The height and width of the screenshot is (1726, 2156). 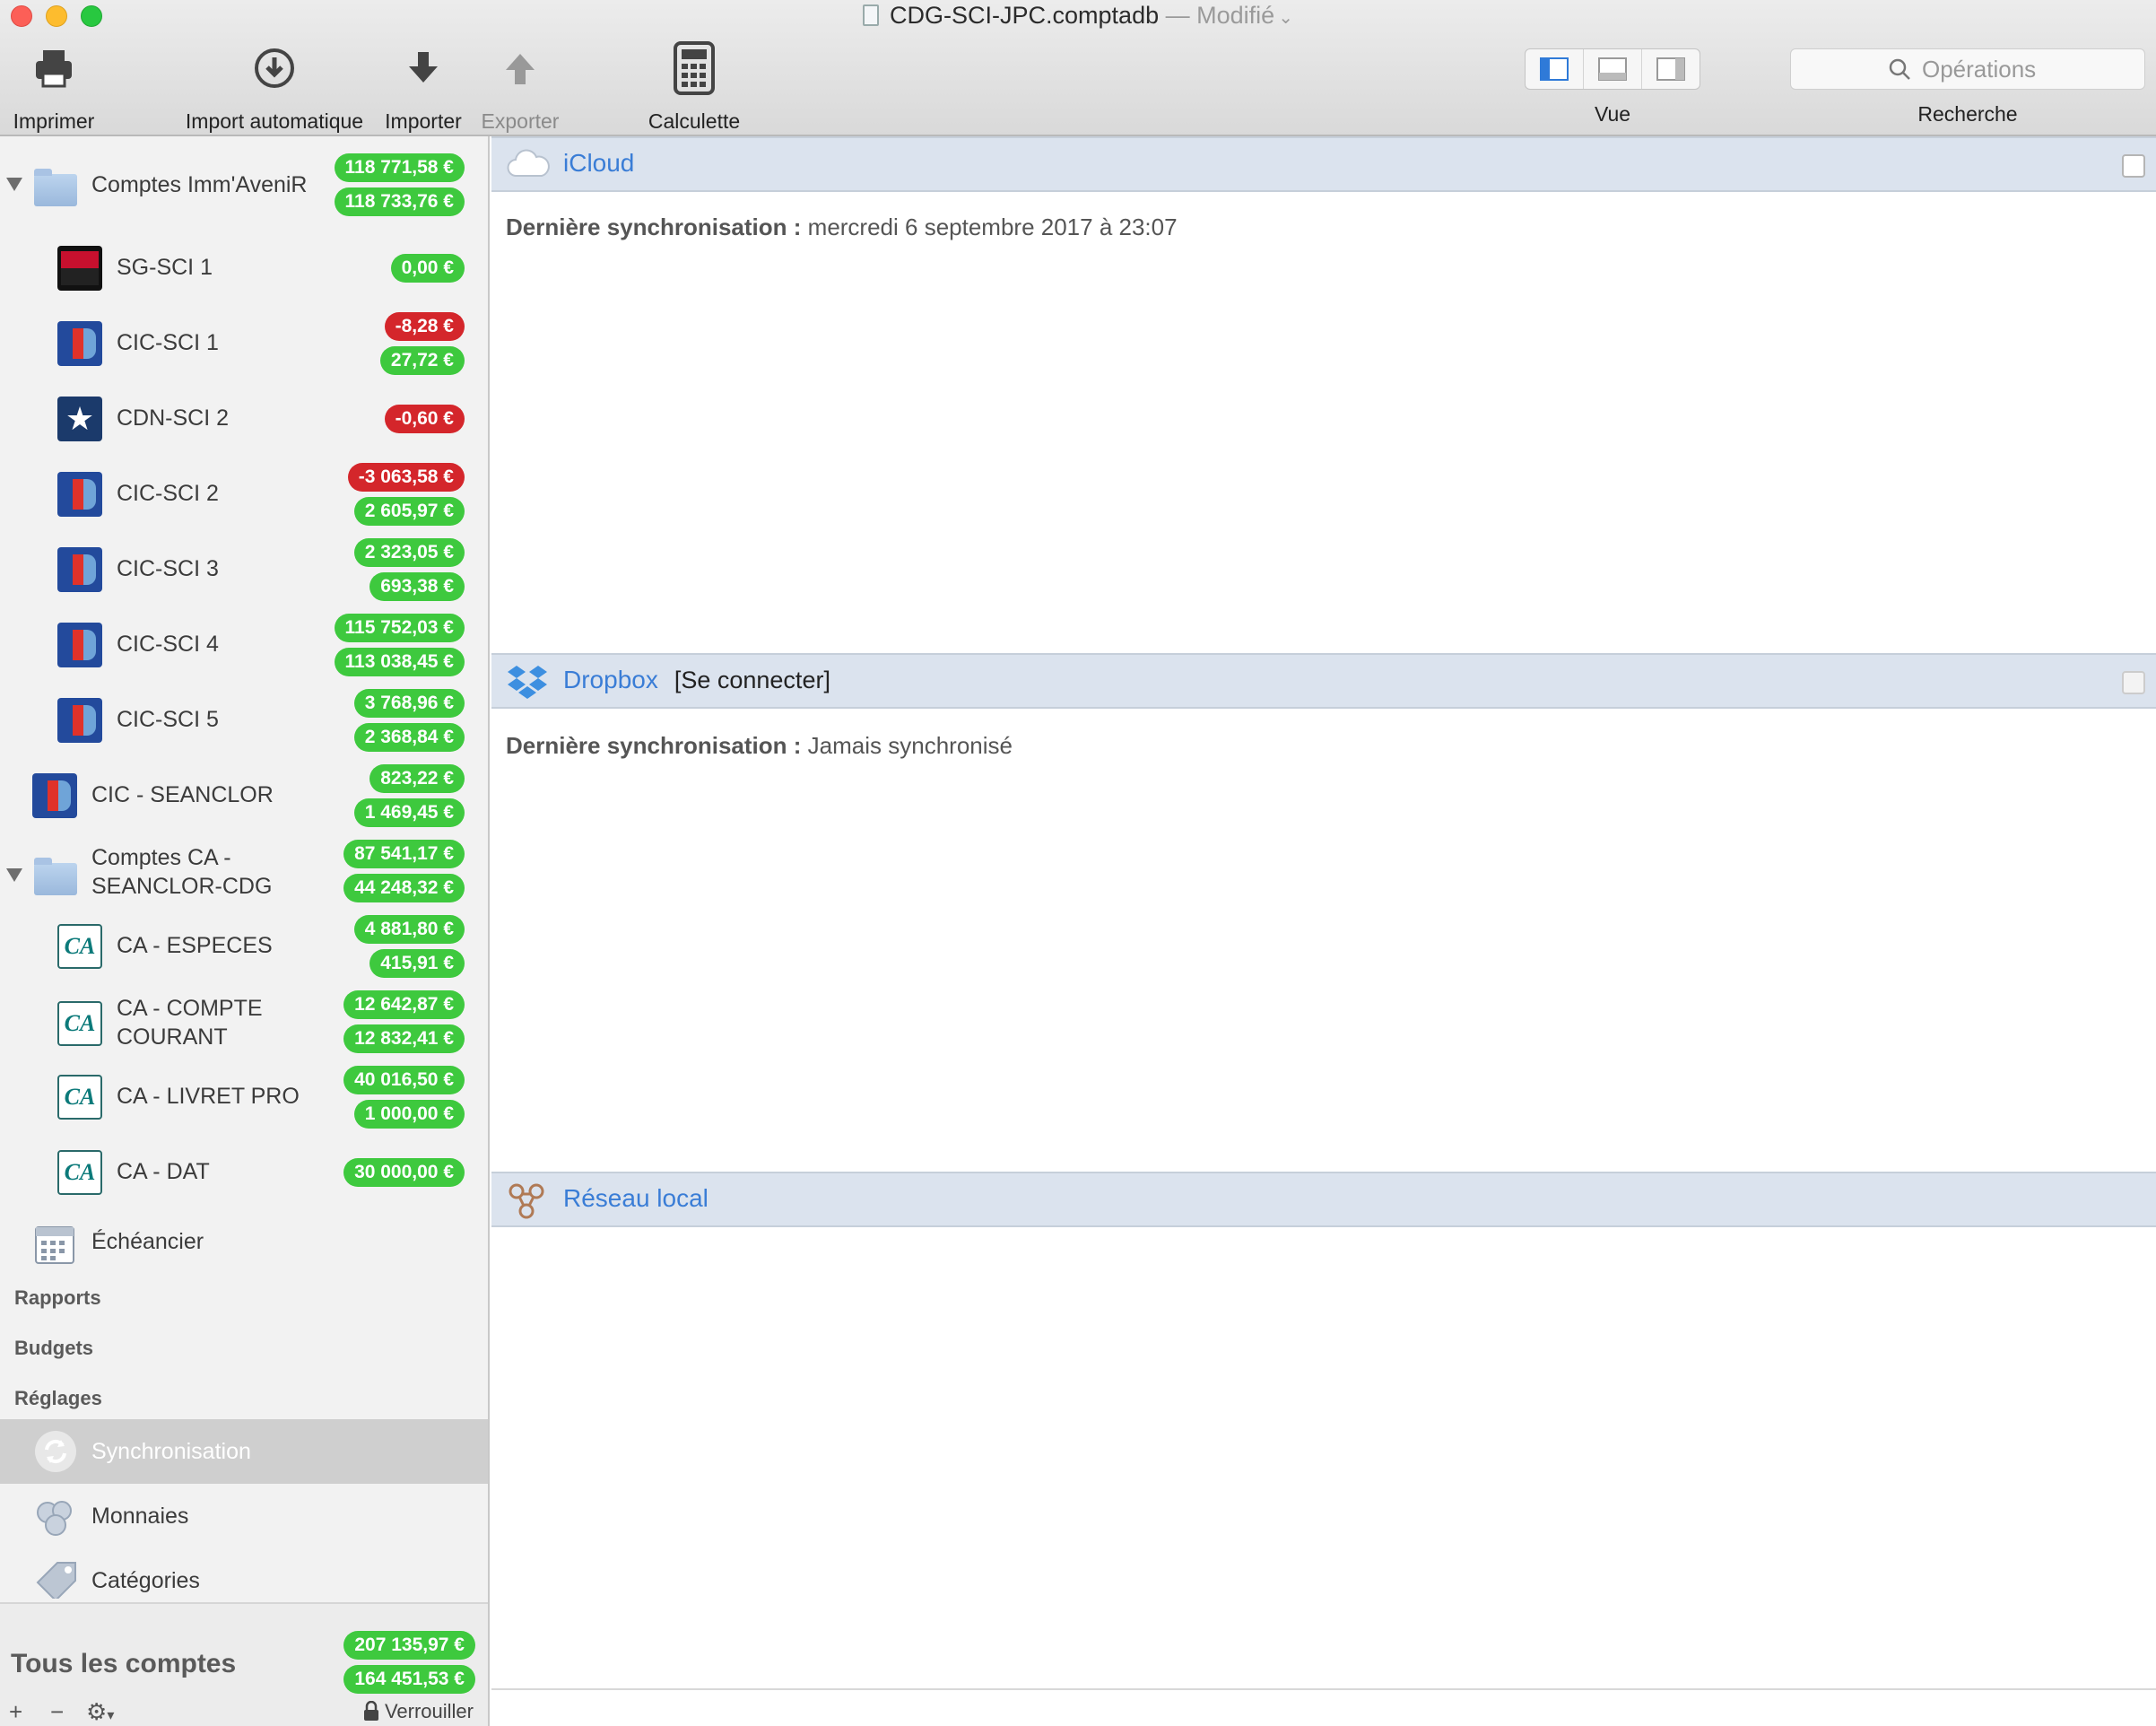 What do you see at coordinates (910, 745) in the screenshot?
I see `last-sync-value: Jamais synchronisé` at bounding box center [910, 745].